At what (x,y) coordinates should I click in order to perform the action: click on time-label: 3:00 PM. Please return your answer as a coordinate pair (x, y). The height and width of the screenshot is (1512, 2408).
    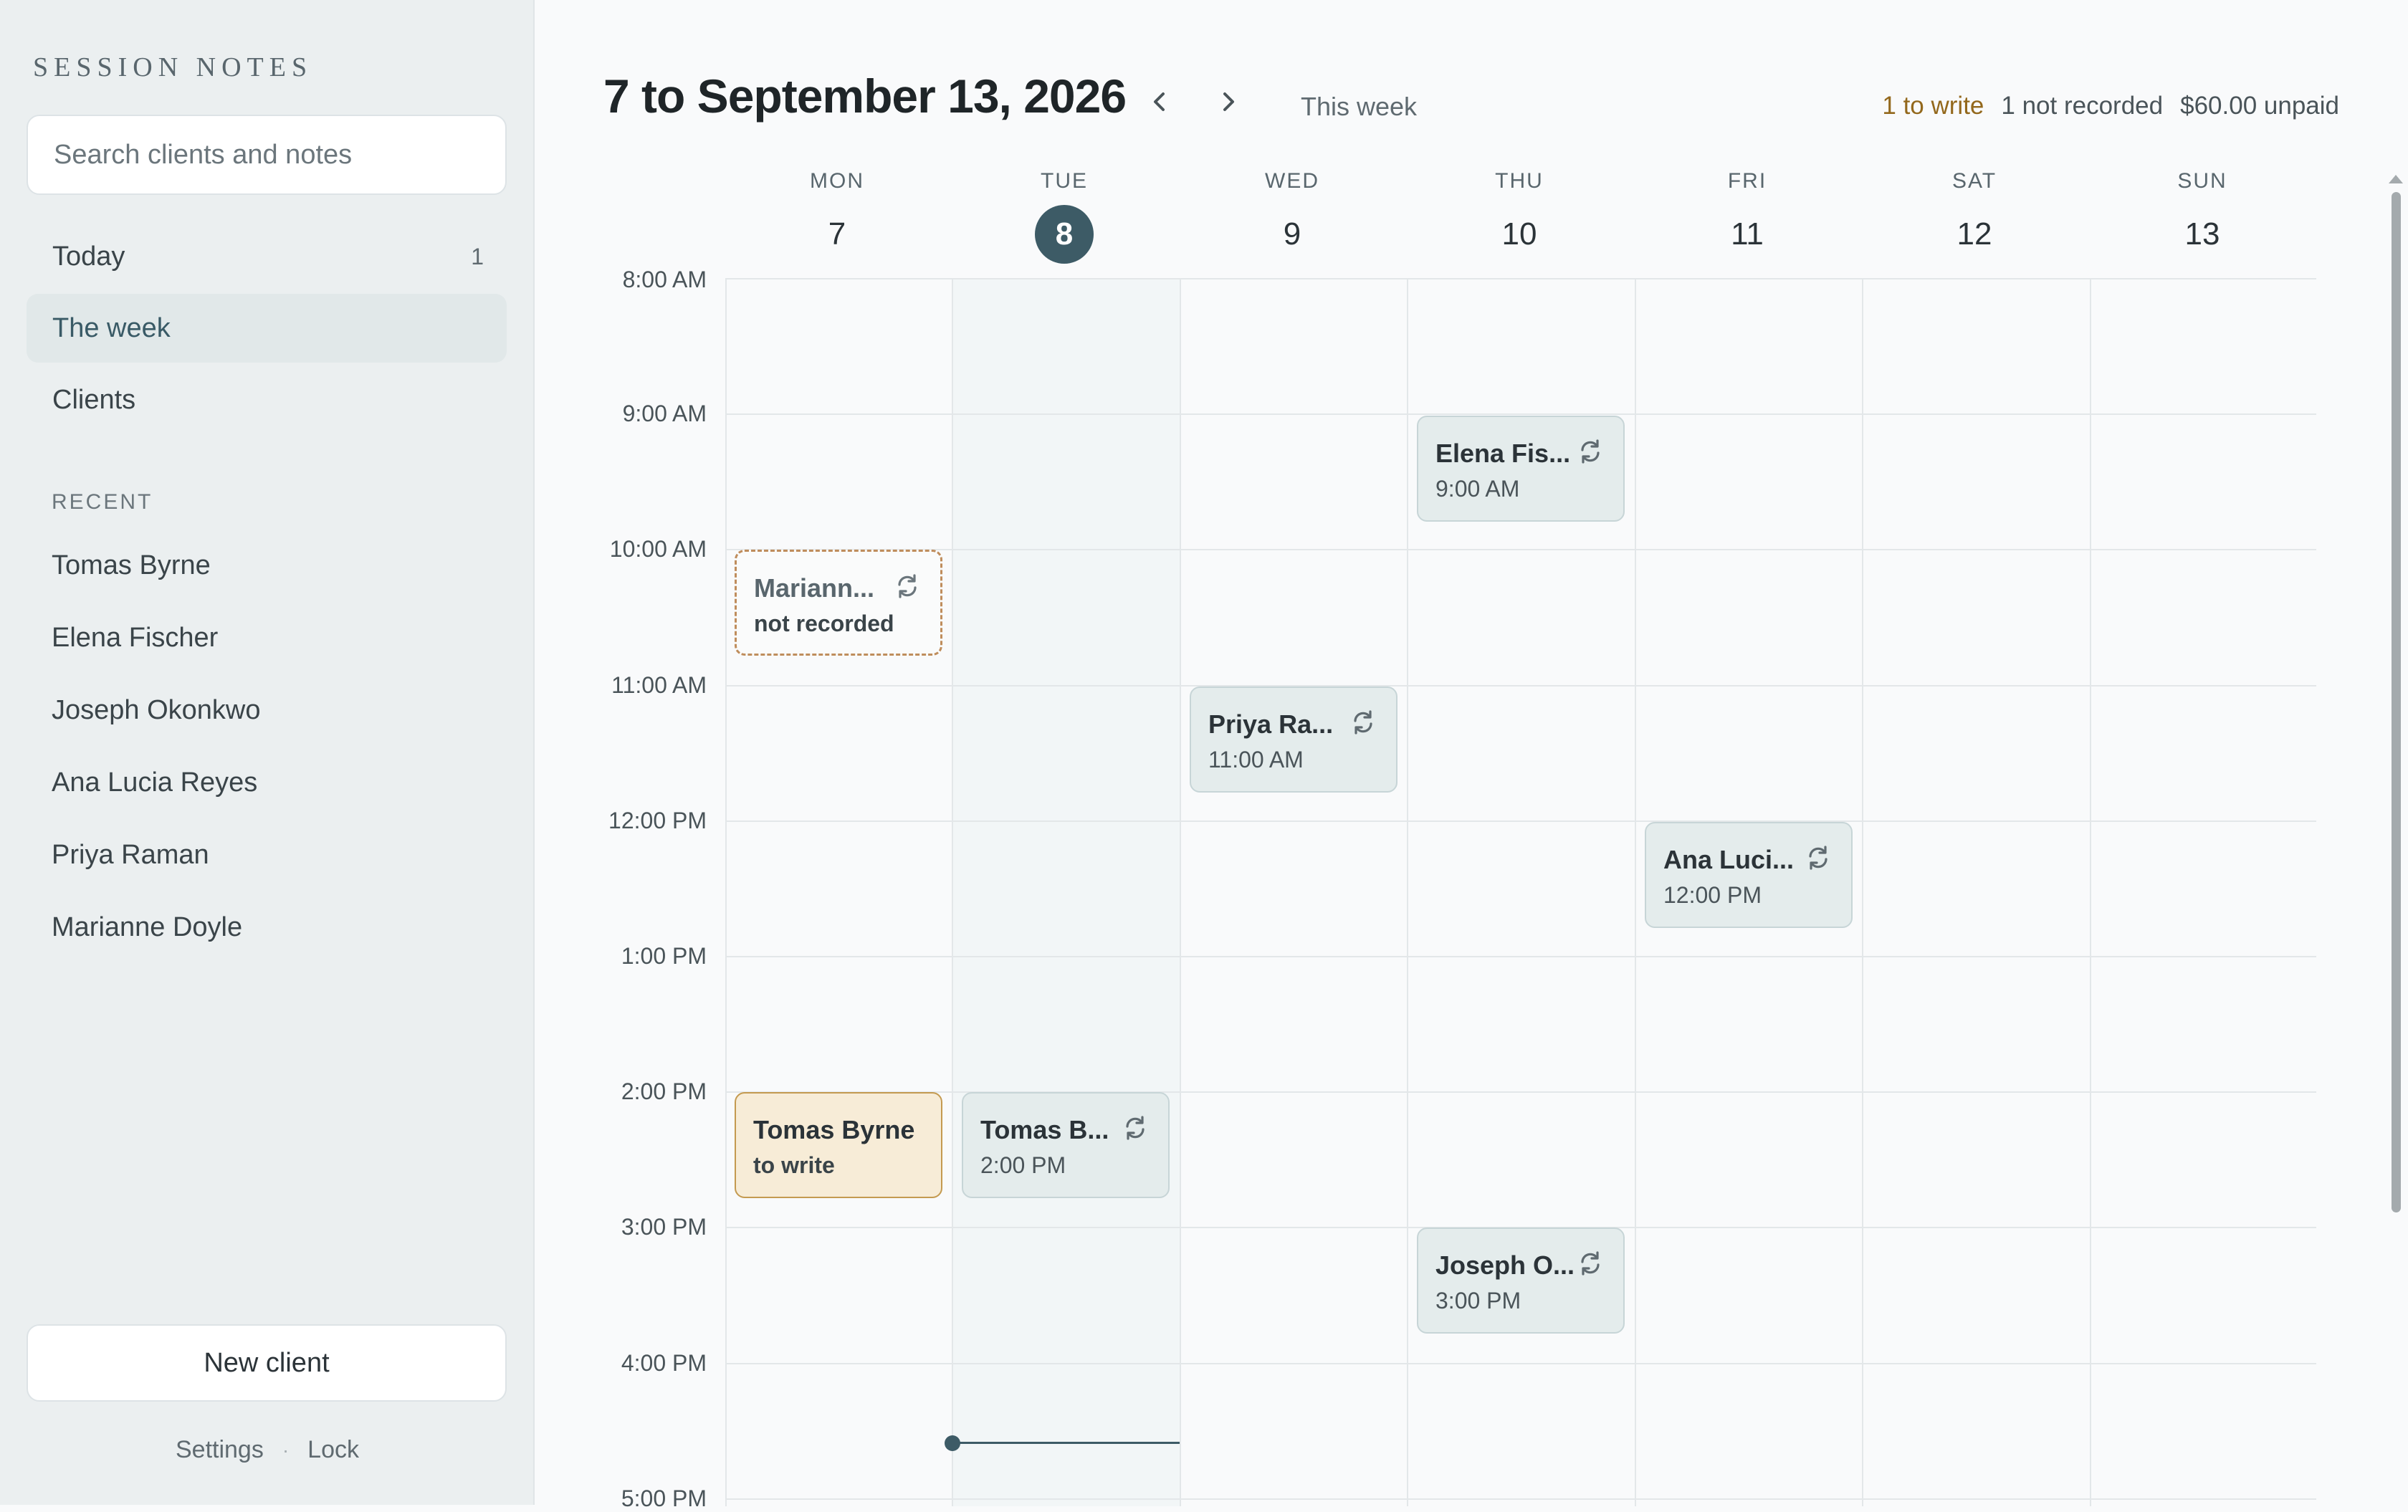
    Looking at the image, I should click on (664, 1227).